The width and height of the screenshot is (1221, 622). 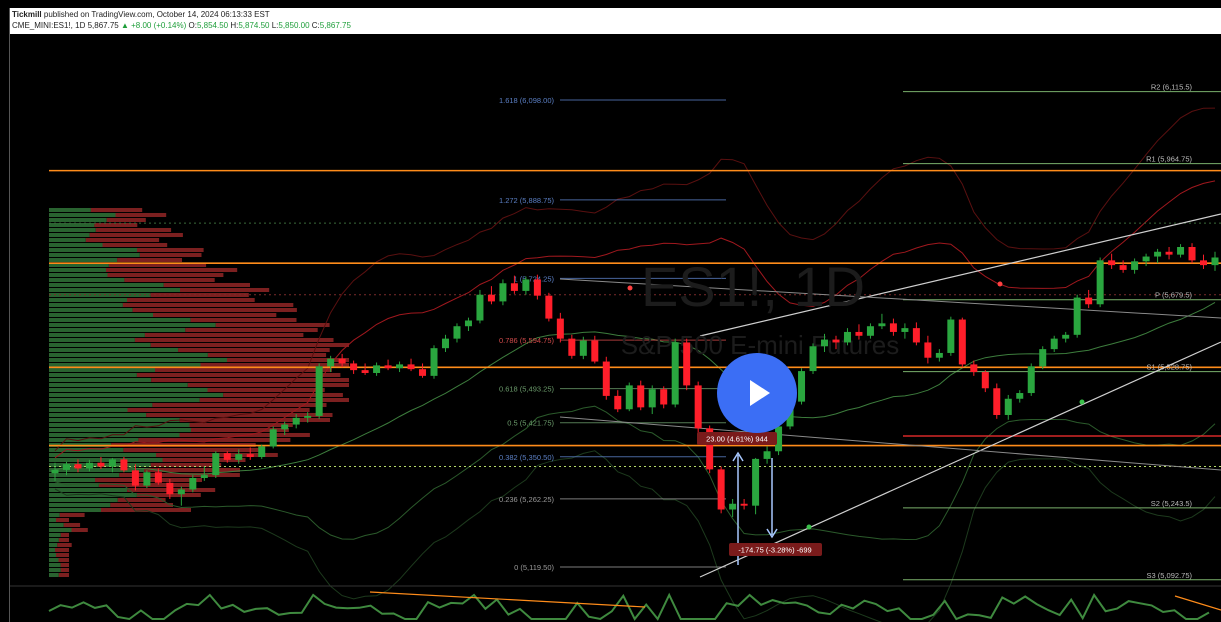 I want to click on author: Tickmill, so click(x=27, y=14).